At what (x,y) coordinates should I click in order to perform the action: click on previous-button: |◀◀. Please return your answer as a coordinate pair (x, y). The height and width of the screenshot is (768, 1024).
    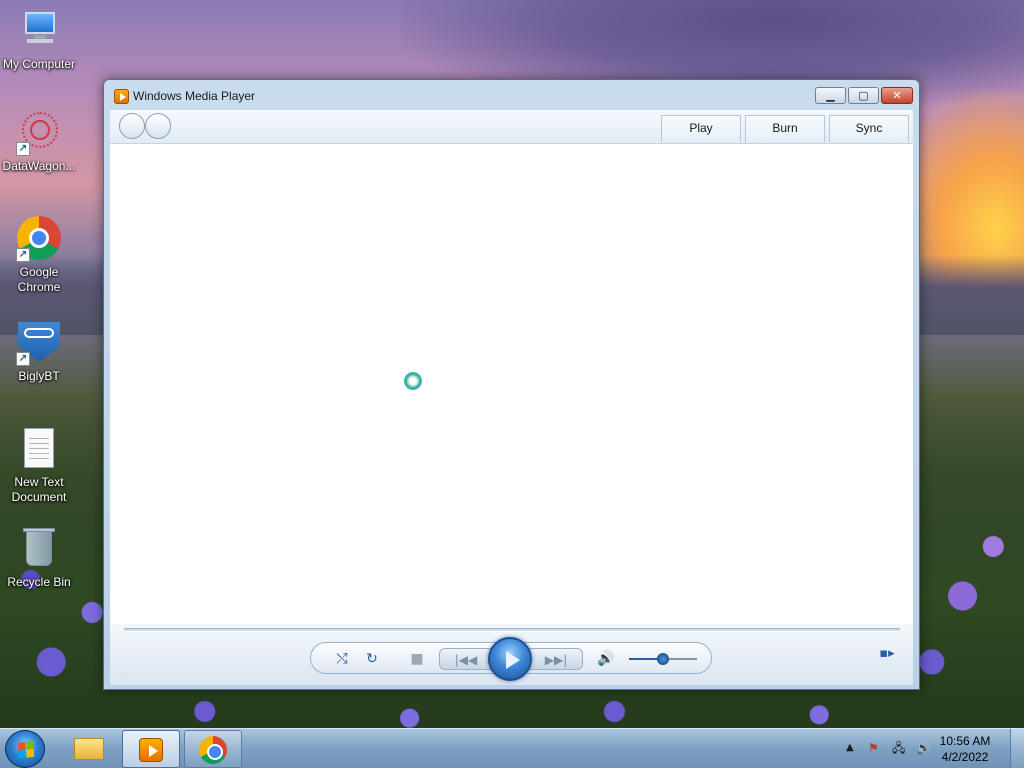
    Looking at the image, I should click on (466, 660).